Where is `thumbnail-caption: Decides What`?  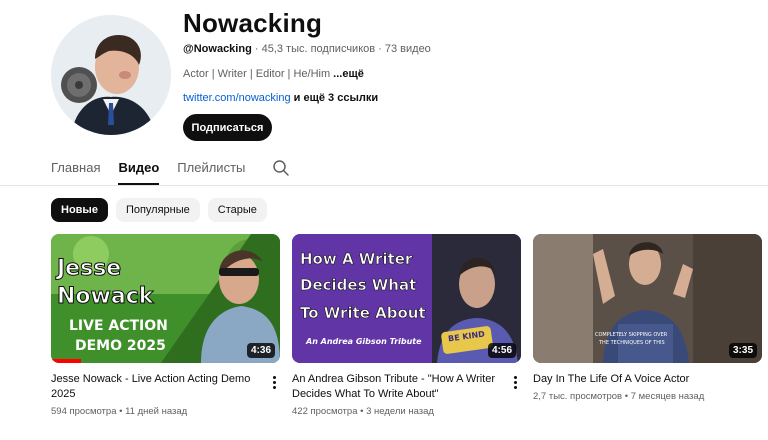
thumbnail-caption: Decides What is located at coordinates (358, 285).